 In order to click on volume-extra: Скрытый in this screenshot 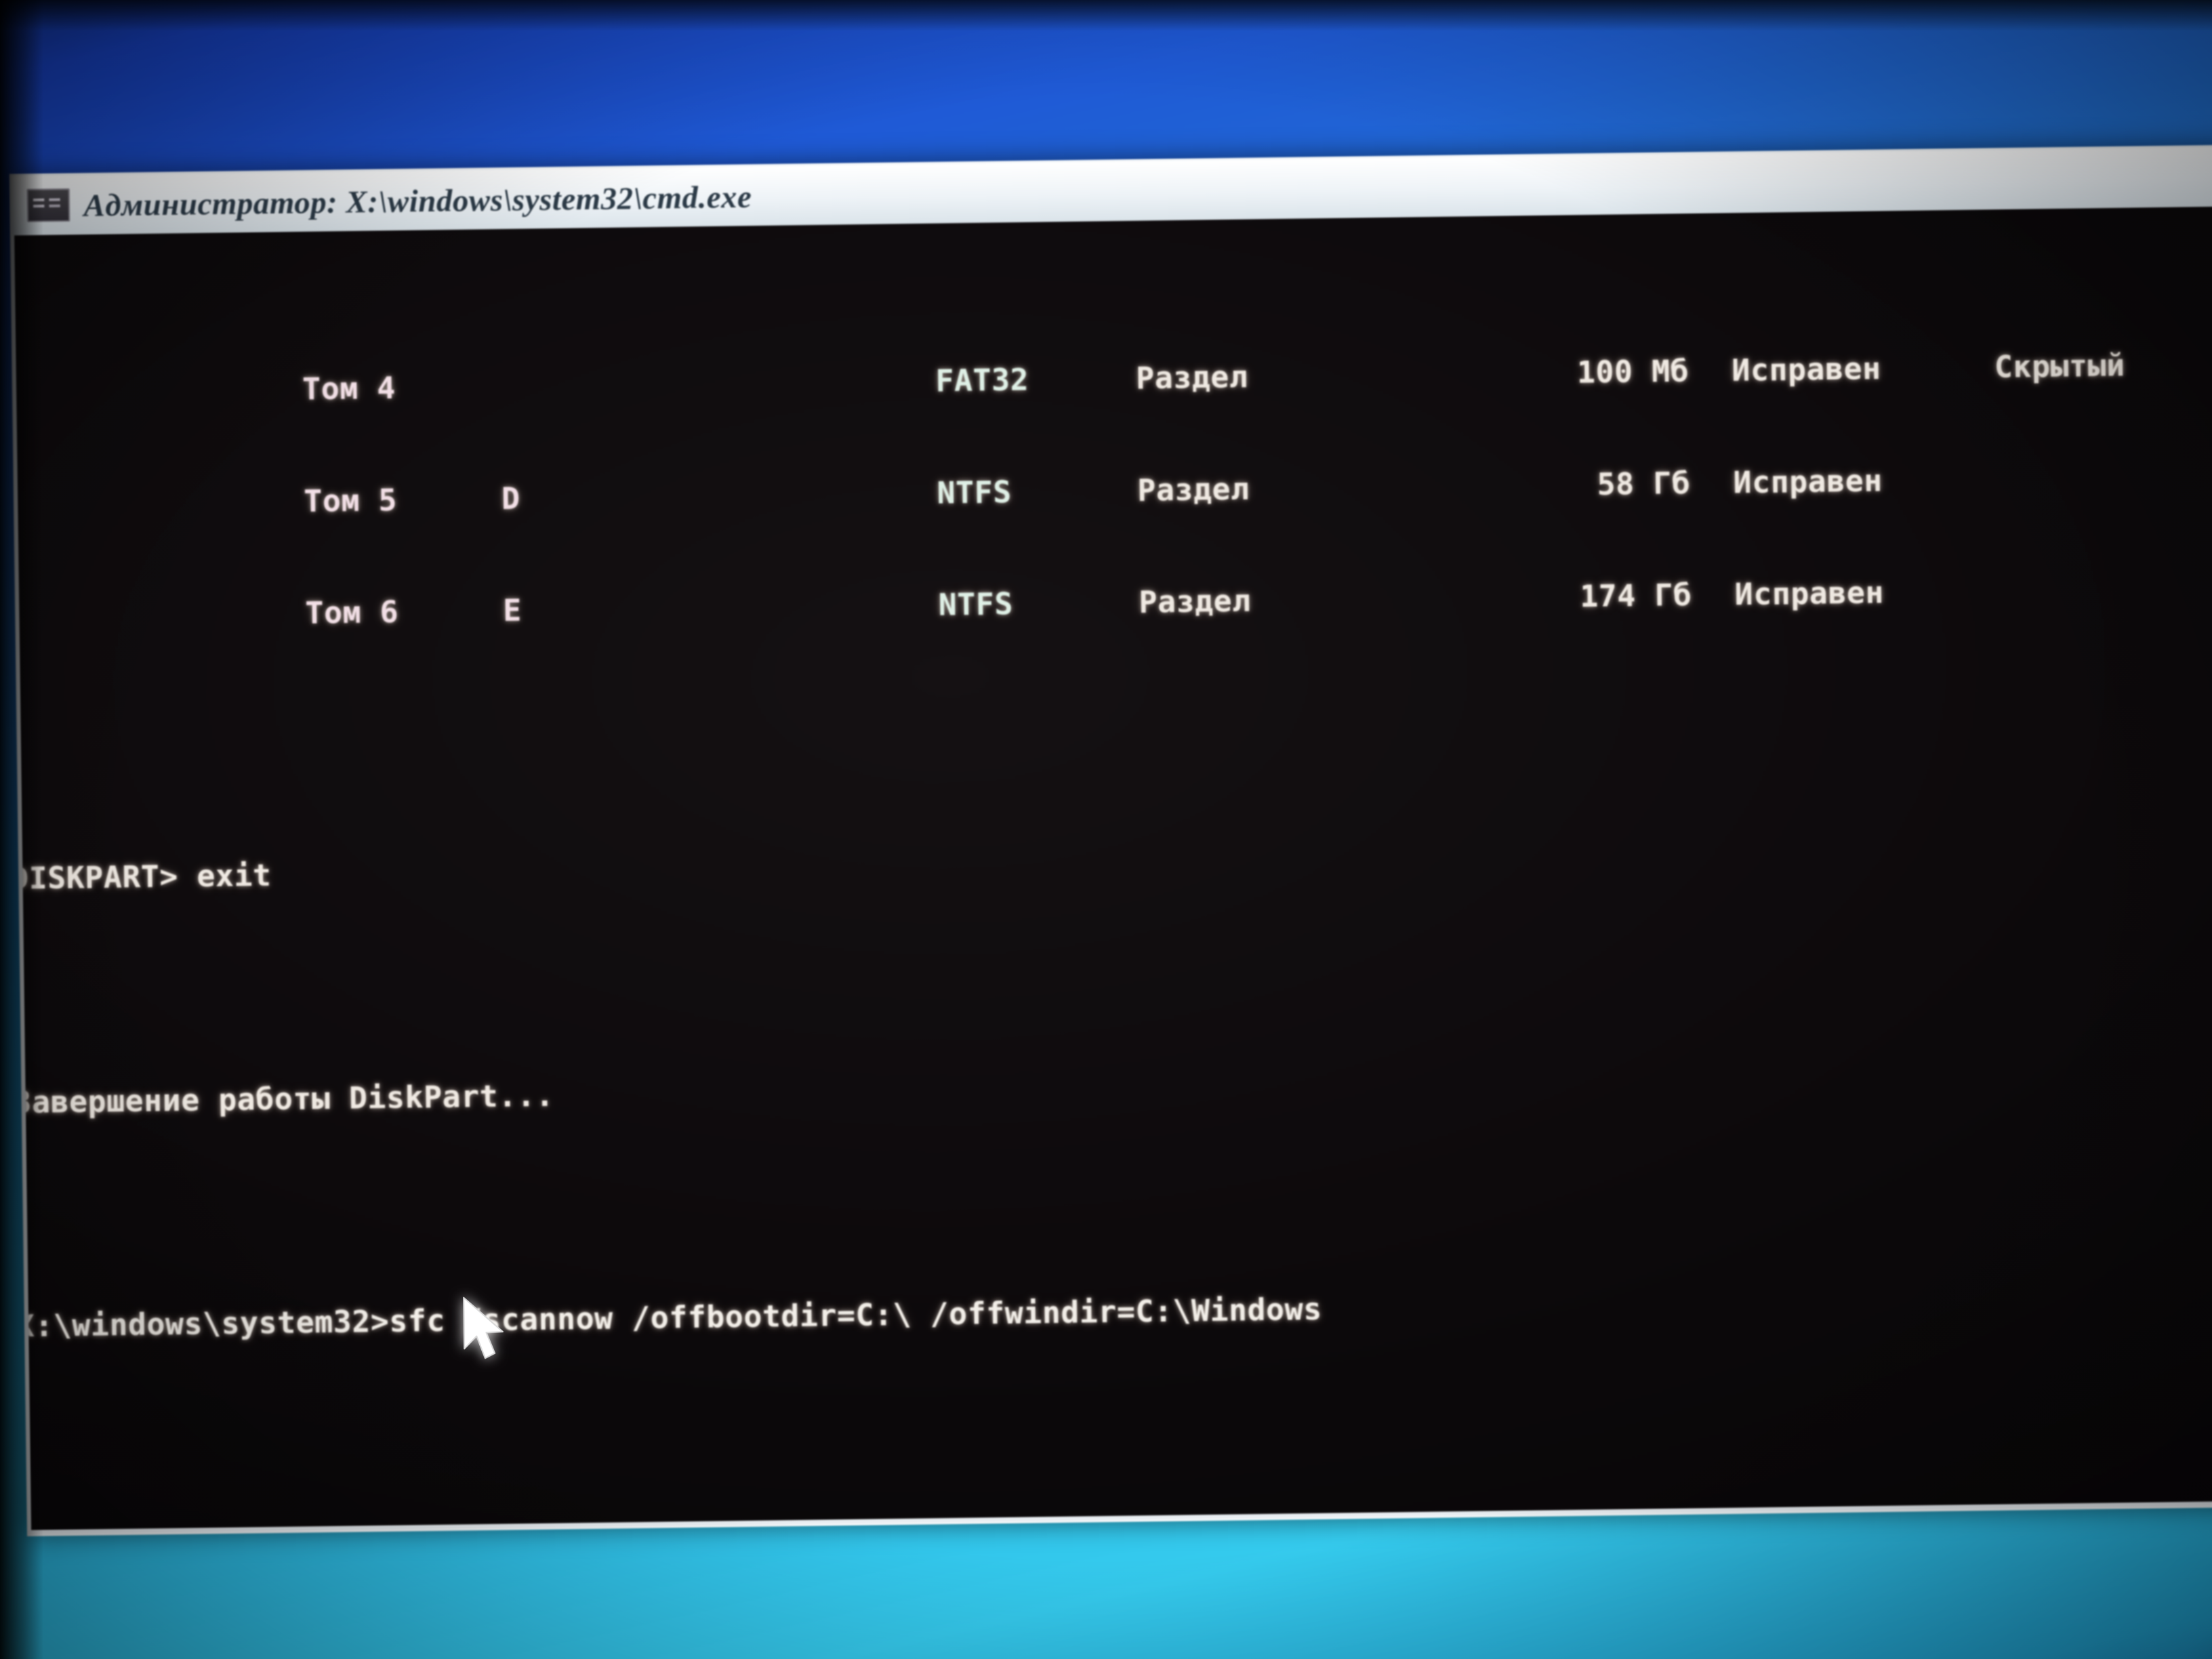, I will do `click(2059, 367)`.